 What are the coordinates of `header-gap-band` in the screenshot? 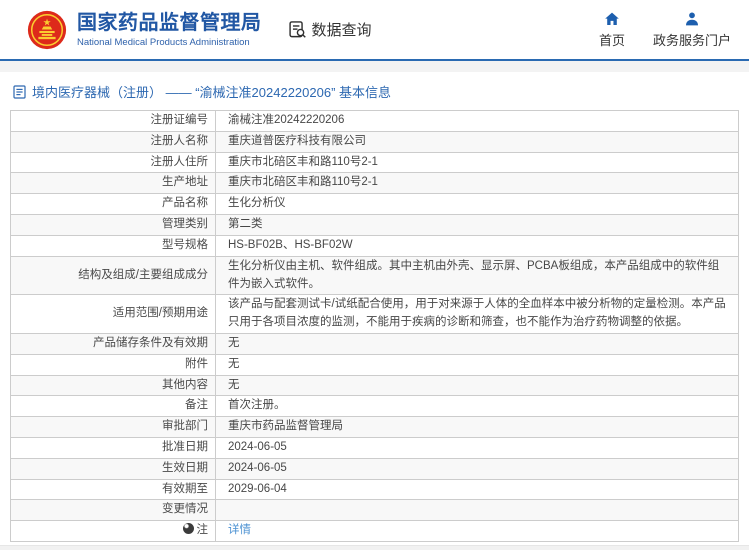 It's located at (374, 66).